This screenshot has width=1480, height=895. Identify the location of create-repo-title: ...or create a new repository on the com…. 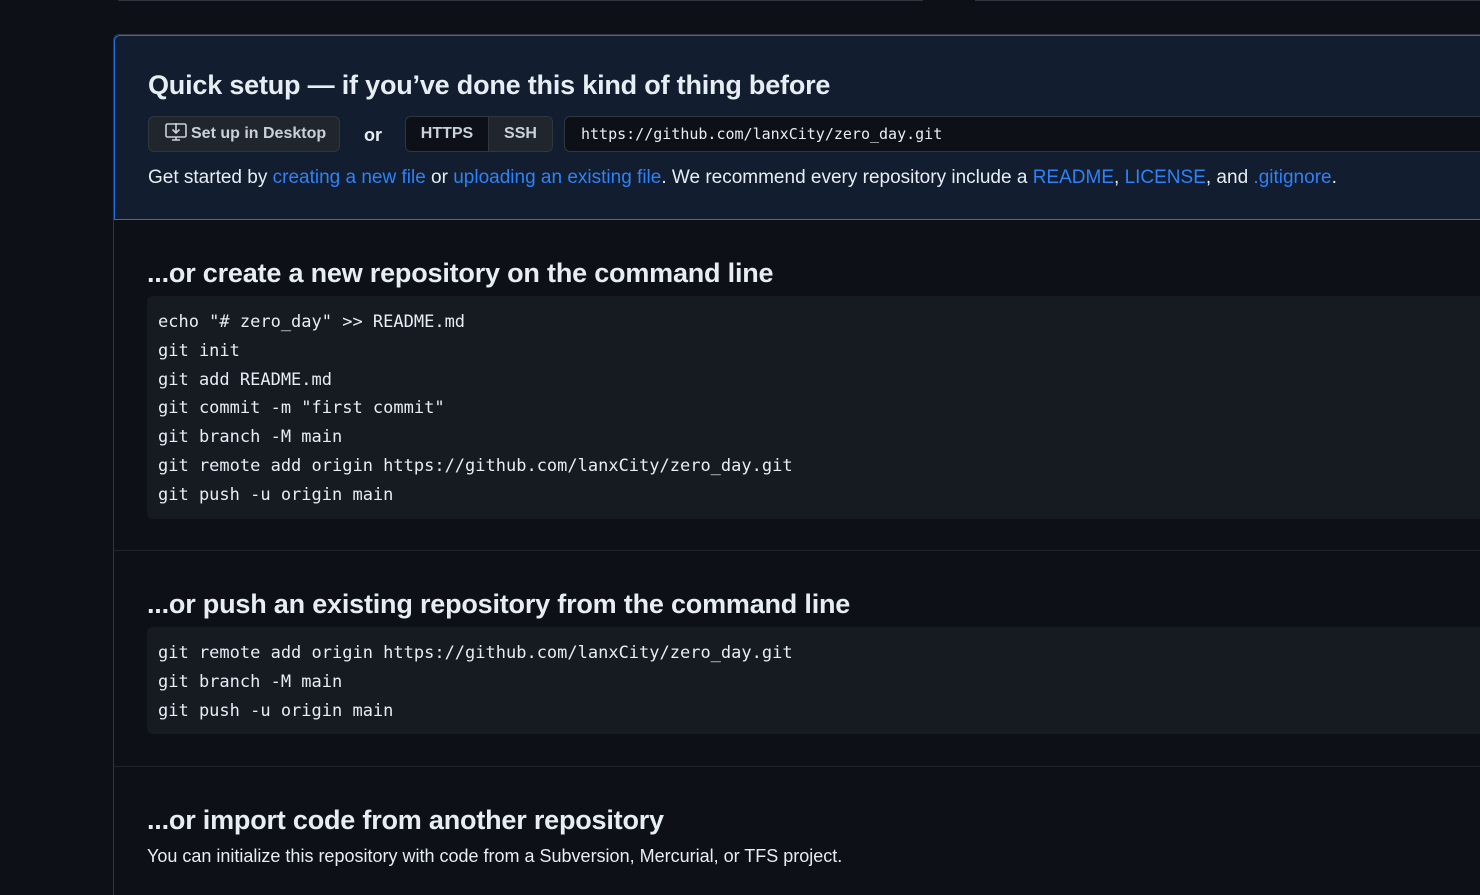
(460, 273).